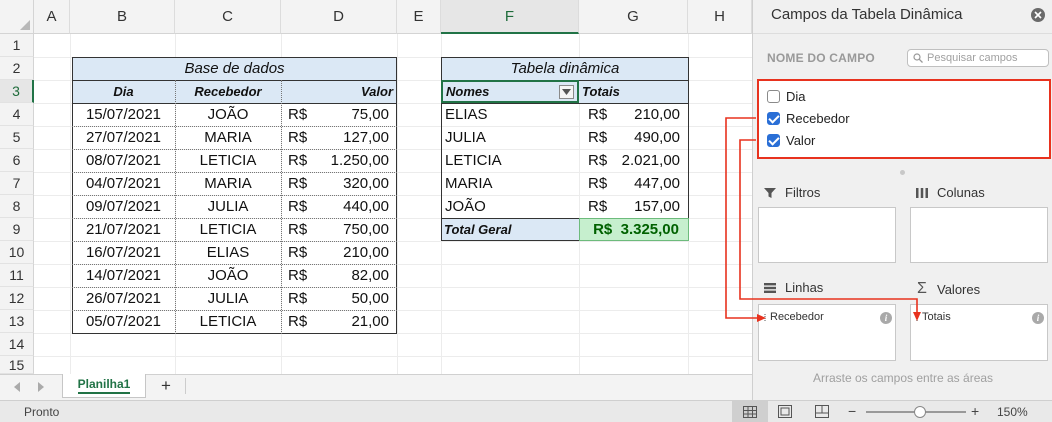 The width and height of the screenshot is (1052, 422). Describe the element at coordinates (339, 17) in the screenshot. I see `column-header-d: D` at that location.